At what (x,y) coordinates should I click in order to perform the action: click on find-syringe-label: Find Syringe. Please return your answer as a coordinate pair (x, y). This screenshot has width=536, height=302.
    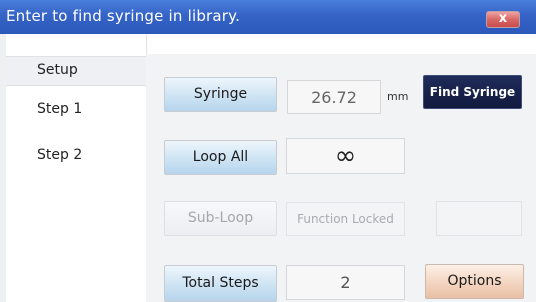
    Looking at the image, I should click on (472, 92).